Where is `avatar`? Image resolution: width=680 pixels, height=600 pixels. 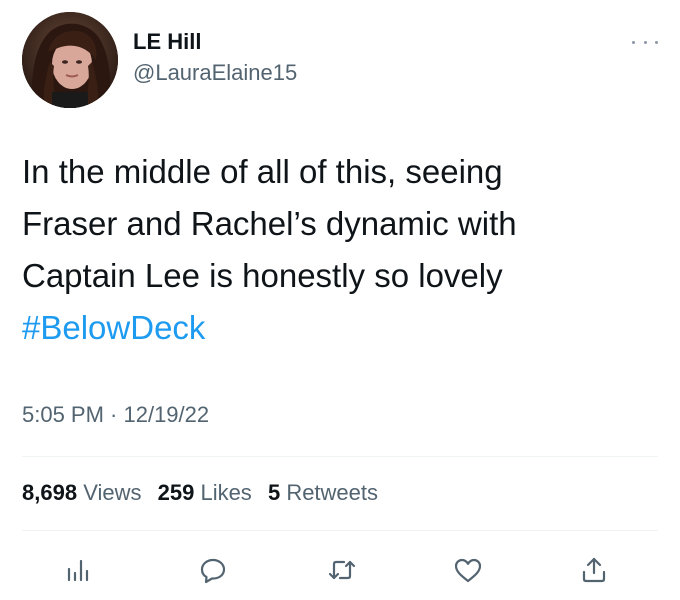
avatar is located at coordinates (70, 60).